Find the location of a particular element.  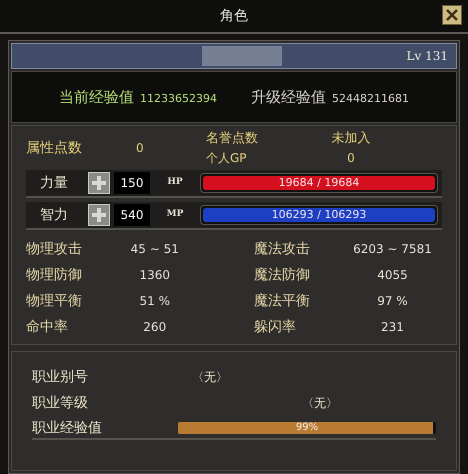

job-exp-label: 职业经验值 is located at coordinates (67, 428).